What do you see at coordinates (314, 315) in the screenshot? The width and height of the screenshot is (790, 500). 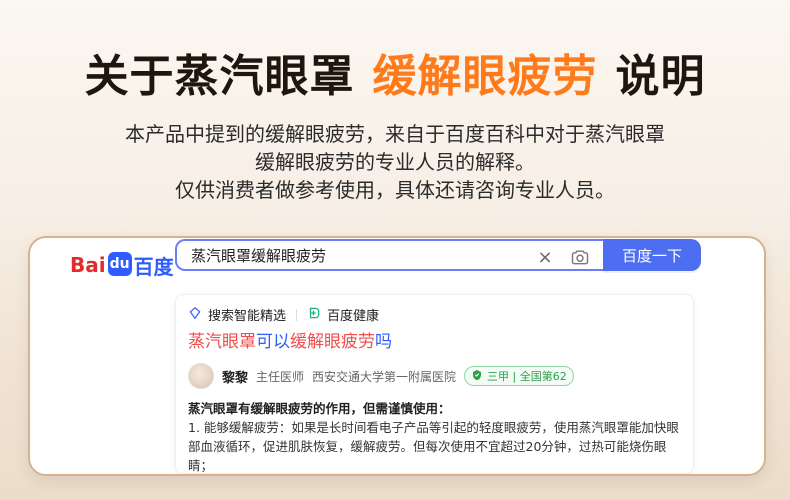 I see `health-icon` at bounding box center [314, 315].